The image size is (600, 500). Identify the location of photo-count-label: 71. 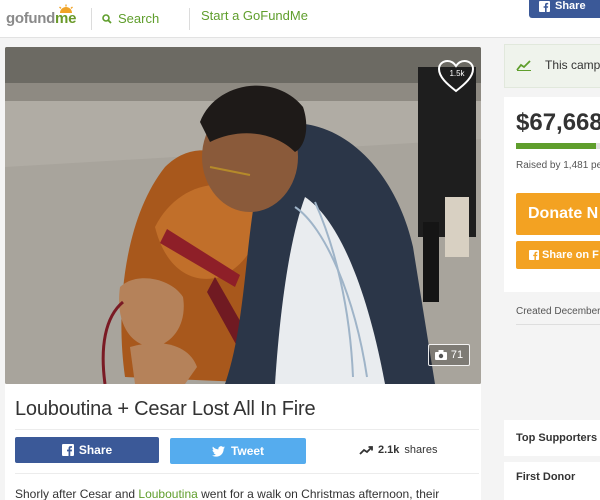
(457, 355).